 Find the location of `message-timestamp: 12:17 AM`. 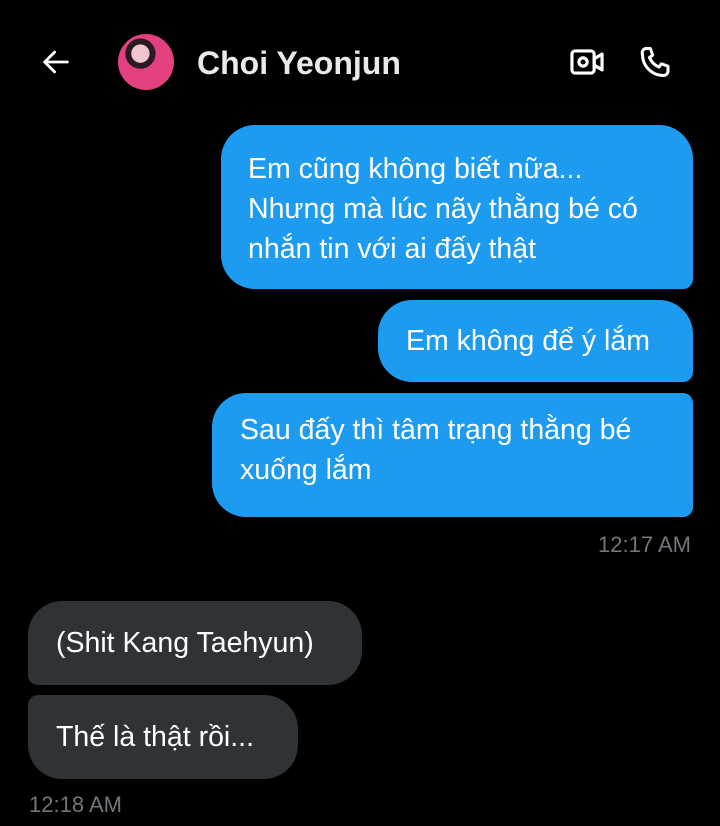

message-timestamp: 12:17 AM is located at coordinates (644, 544).